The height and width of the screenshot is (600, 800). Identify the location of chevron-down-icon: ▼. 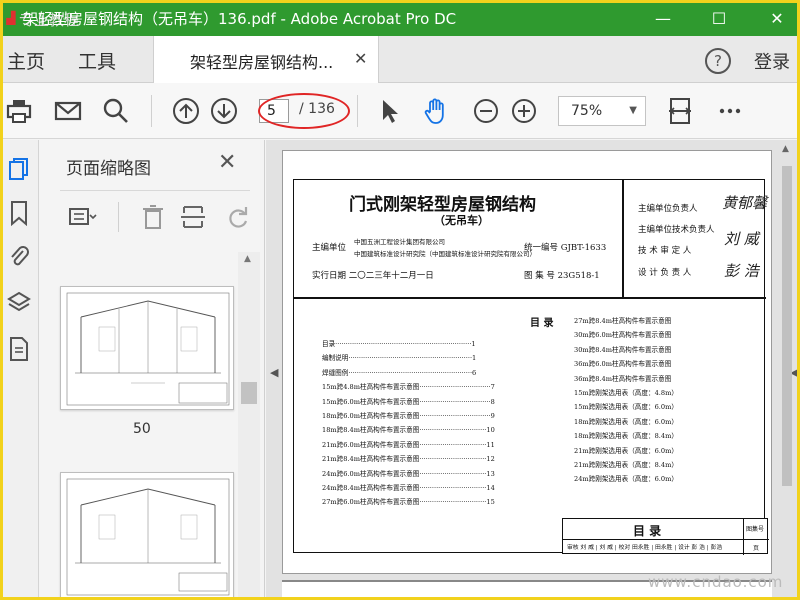
(633, 110).